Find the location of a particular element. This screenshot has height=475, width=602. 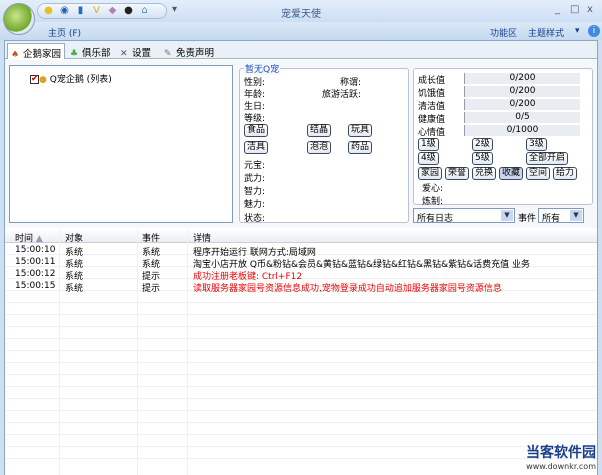

hunger-label: 饥饿值 is located at coordinates (432, 94).